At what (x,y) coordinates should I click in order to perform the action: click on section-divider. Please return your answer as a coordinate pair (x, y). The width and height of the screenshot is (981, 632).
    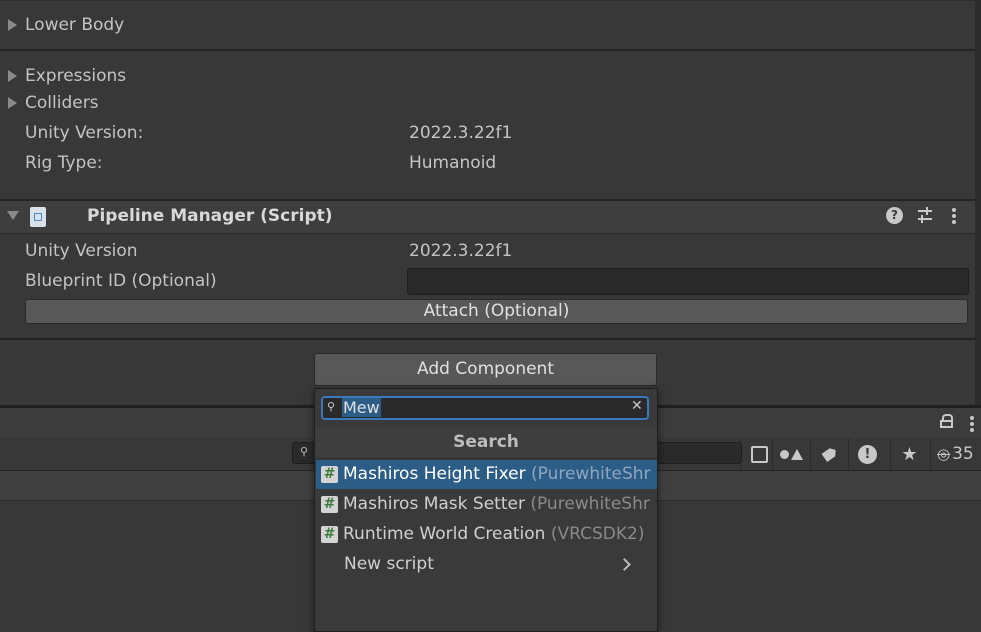
    Looking at the image, I should click on (487, 50).